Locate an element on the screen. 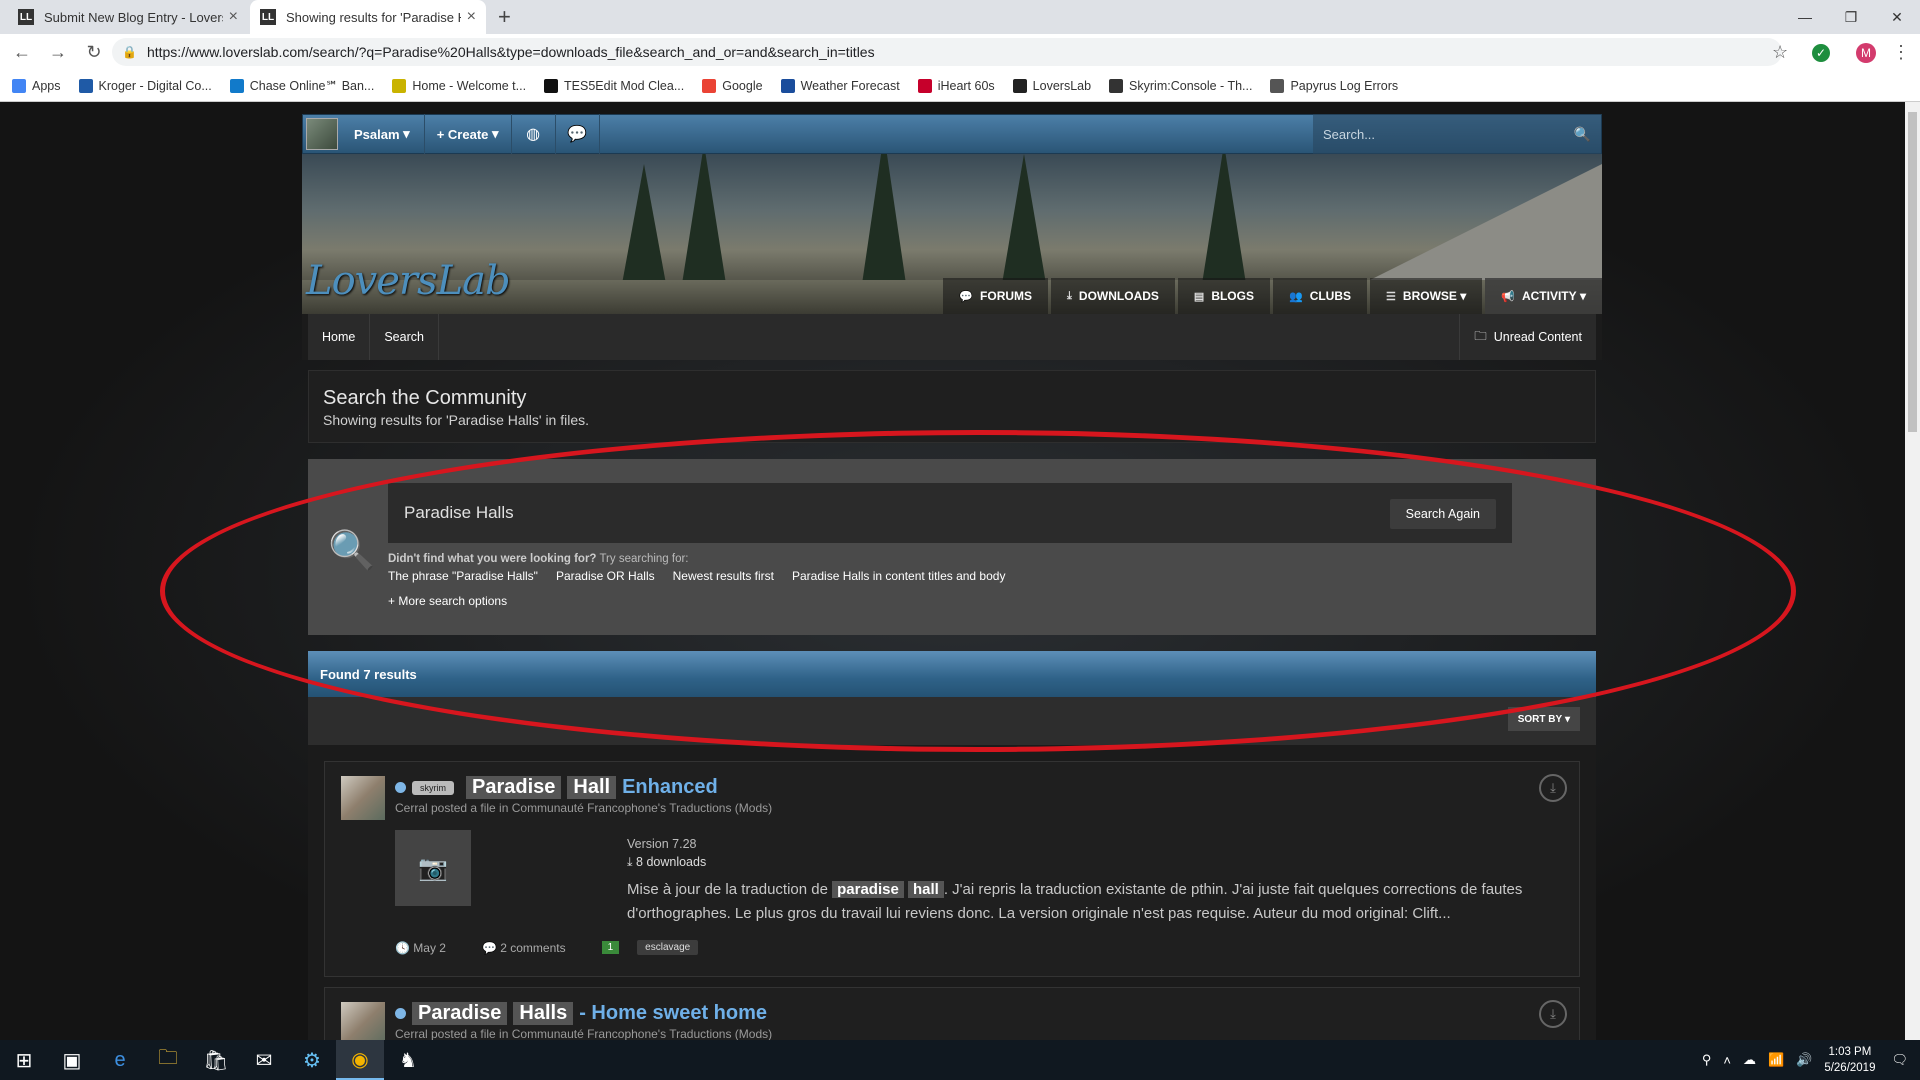 Image resolution: width=1920 pixels, height=1080 pixels. game-tag: skyrim is located at coordinates (433, 787).